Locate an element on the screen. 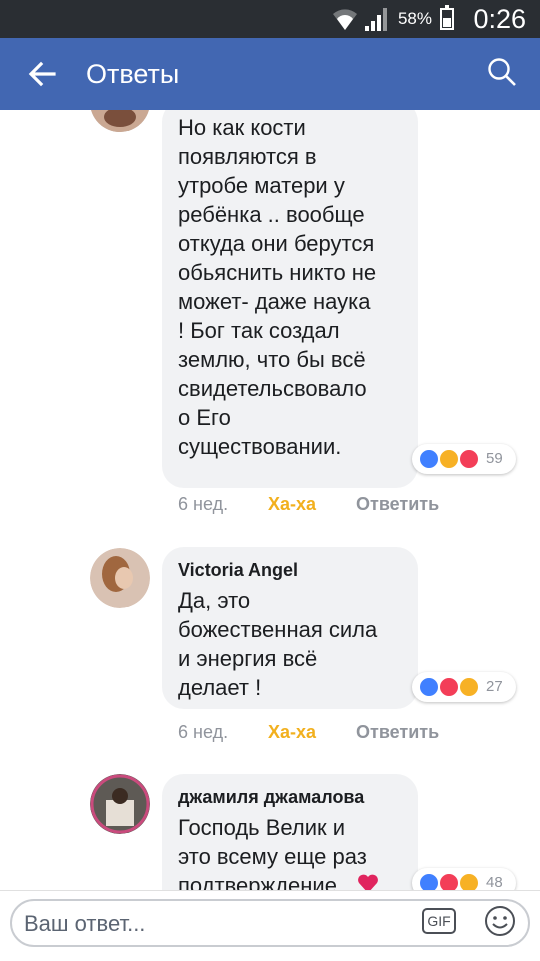 This screenshot has width=540, height=961. reaction-summary: 48 is located at coordinates (464, 879).